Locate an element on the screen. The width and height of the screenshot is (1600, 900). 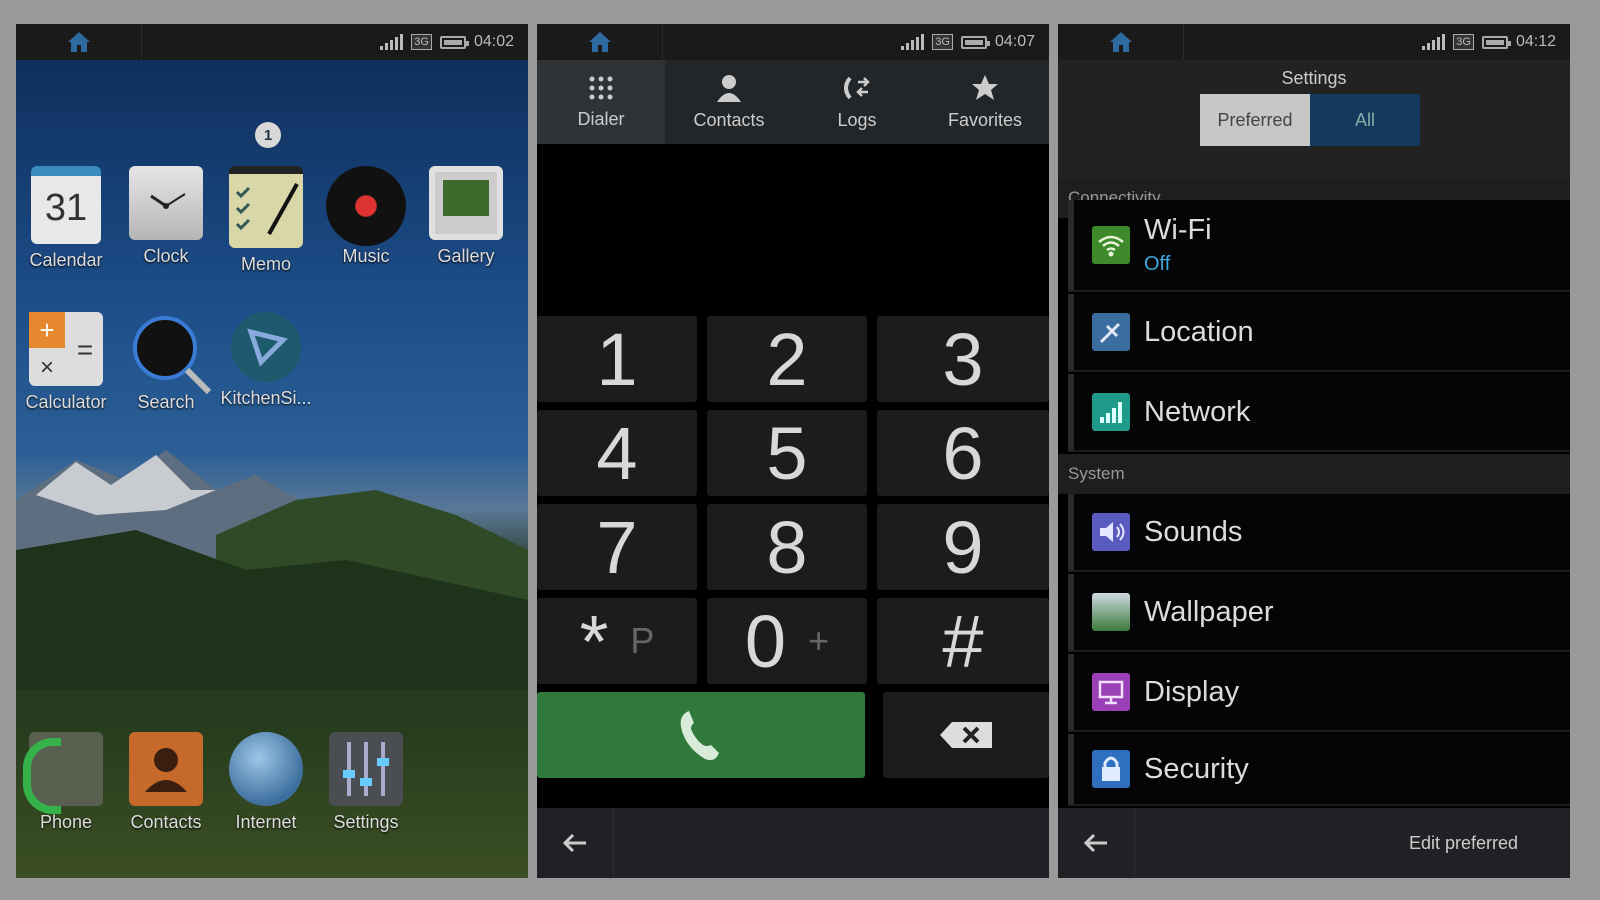
key-5: 5 is located at coordinates (787, 453).